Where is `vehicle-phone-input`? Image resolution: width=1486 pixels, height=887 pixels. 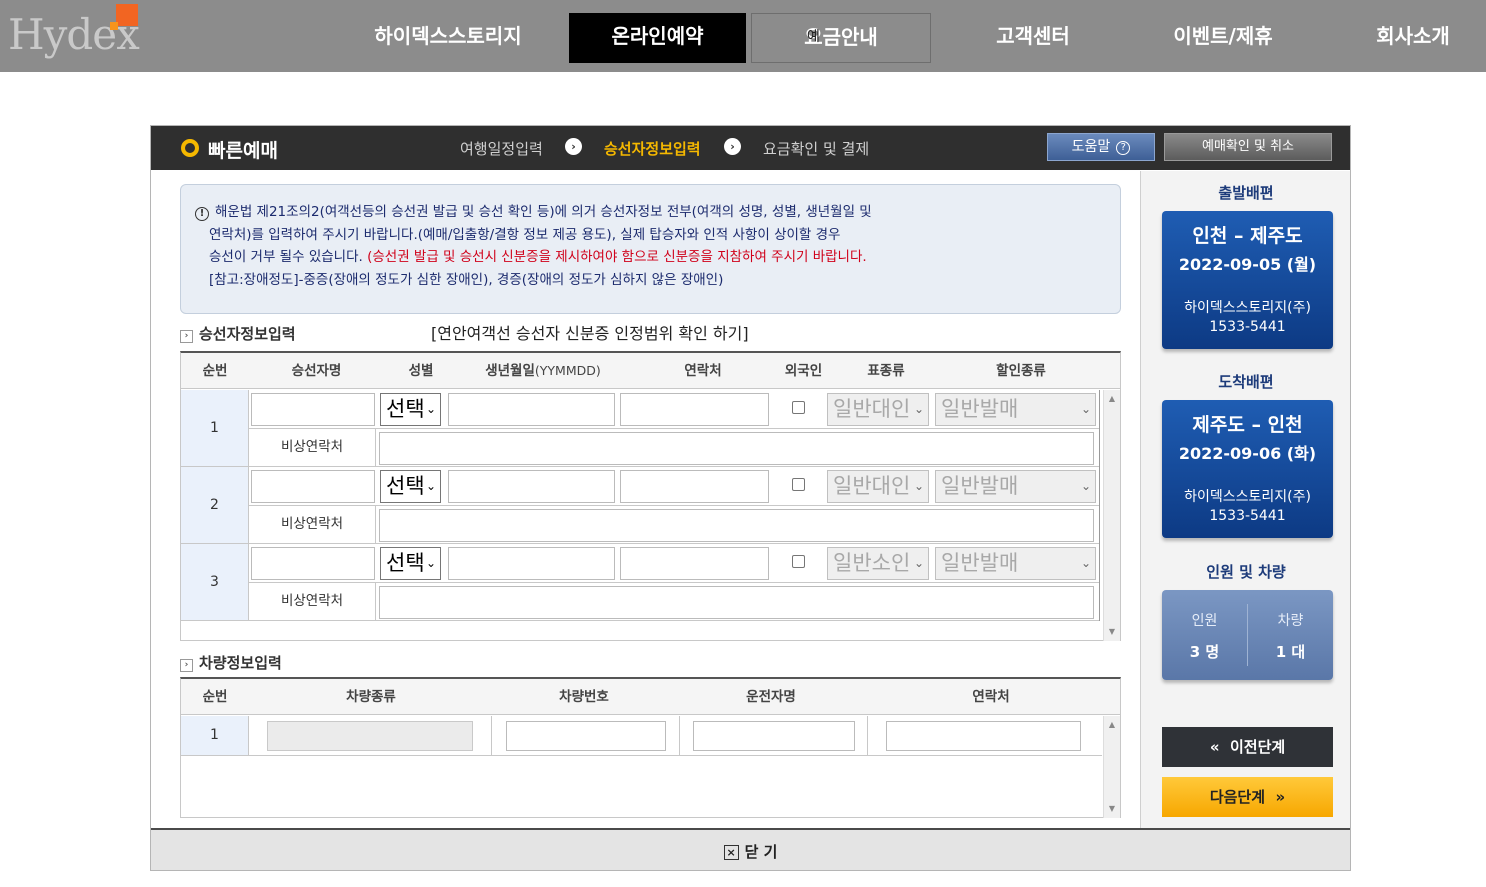
vehicle-phone-input is located at coordinates (983, 736).